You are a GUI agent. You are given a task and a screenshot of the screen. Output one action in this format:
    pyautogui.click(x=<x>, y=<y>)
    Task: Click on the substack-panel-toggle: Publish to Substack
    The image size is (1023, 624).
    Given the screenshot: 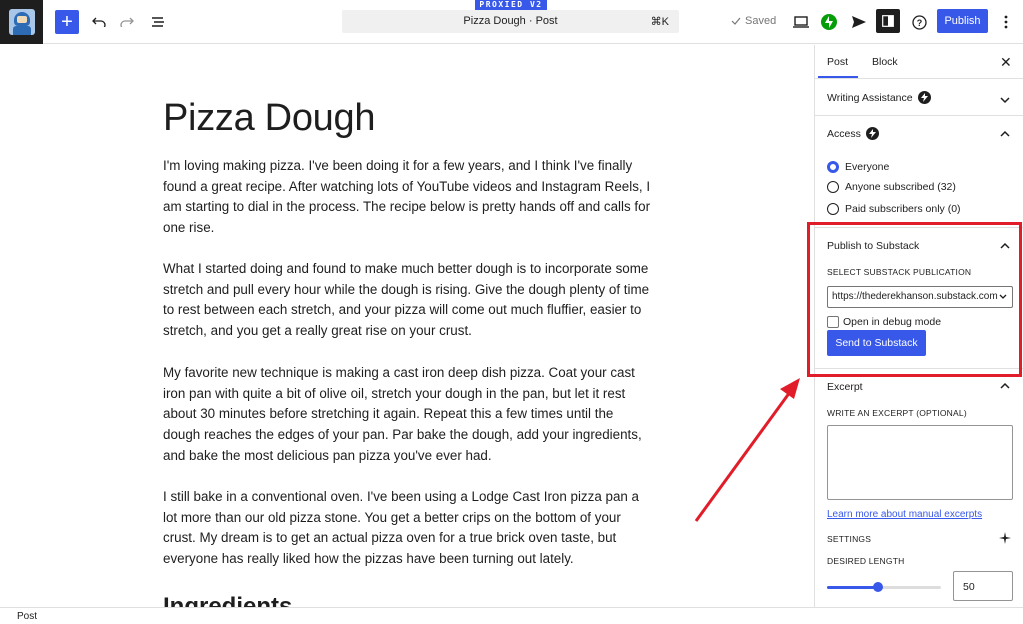 What is the action you would take?
    pyautogui.click(x=873, y=246)
    